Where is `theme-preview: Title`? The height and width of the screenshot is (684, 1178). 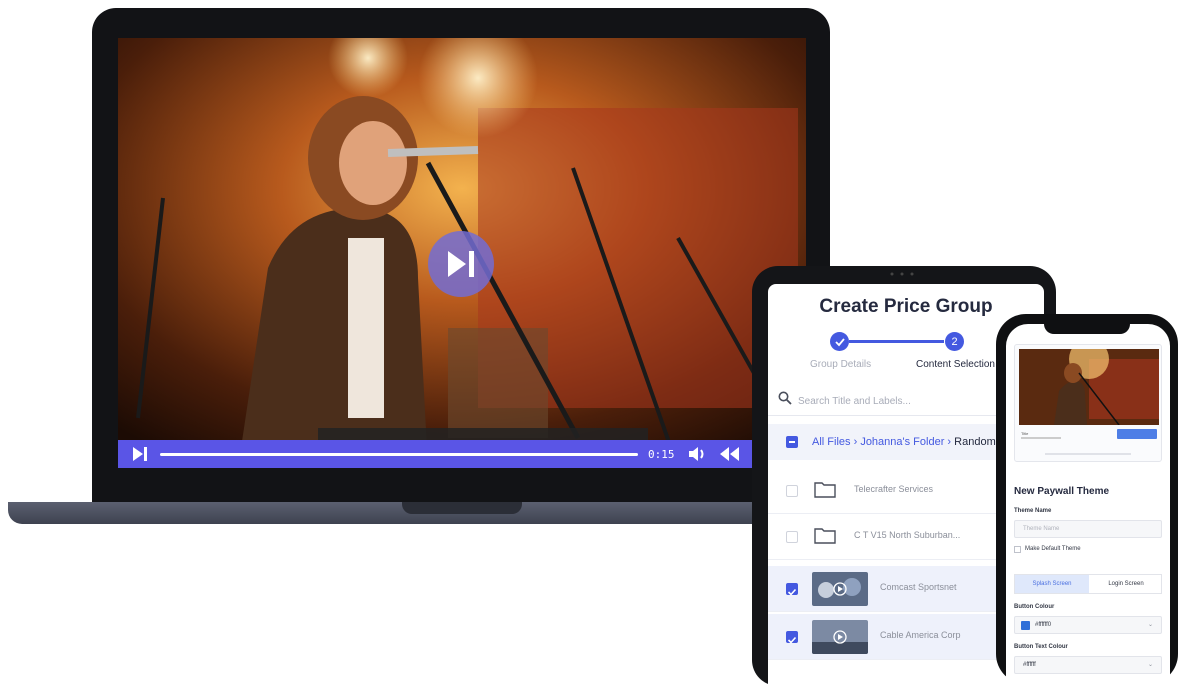 theme-preview: Title is located at coordinates (1088, 403).